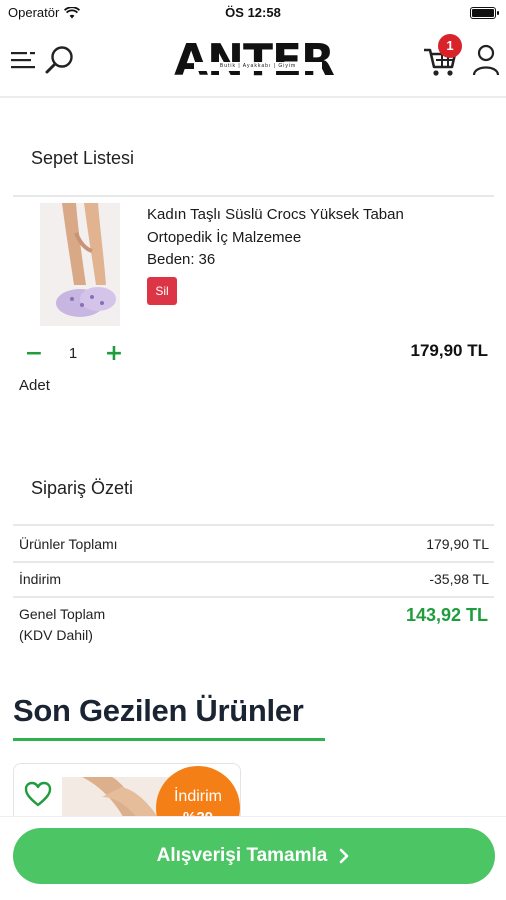 This screenshot has height=900, width=506. I want to click on status-bar: Operatör ÖS 12:58, so click(253, 13).